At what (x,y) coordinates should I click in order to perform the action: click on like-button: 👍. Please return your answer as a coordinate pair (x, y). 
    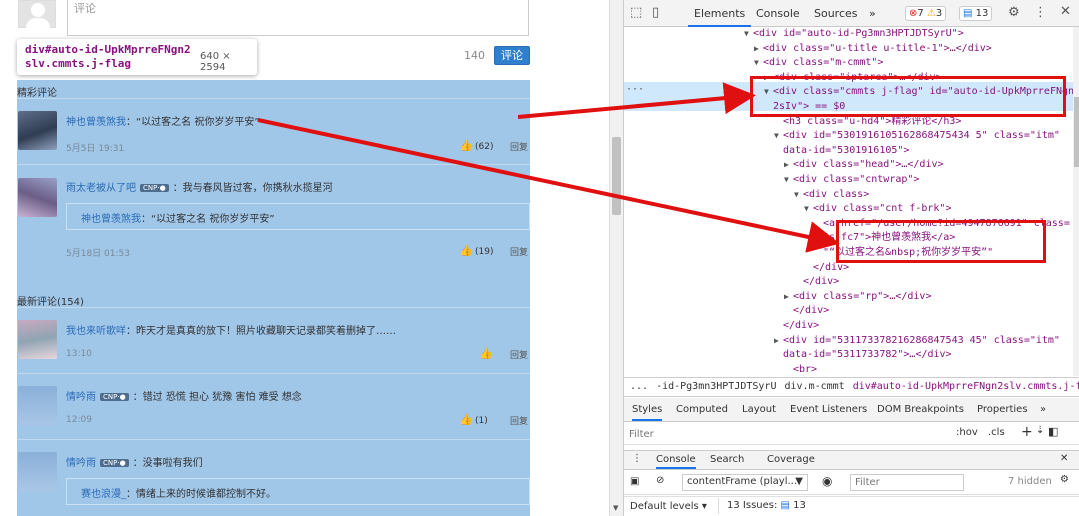
    Looking at the image, I should click on (487, 354).